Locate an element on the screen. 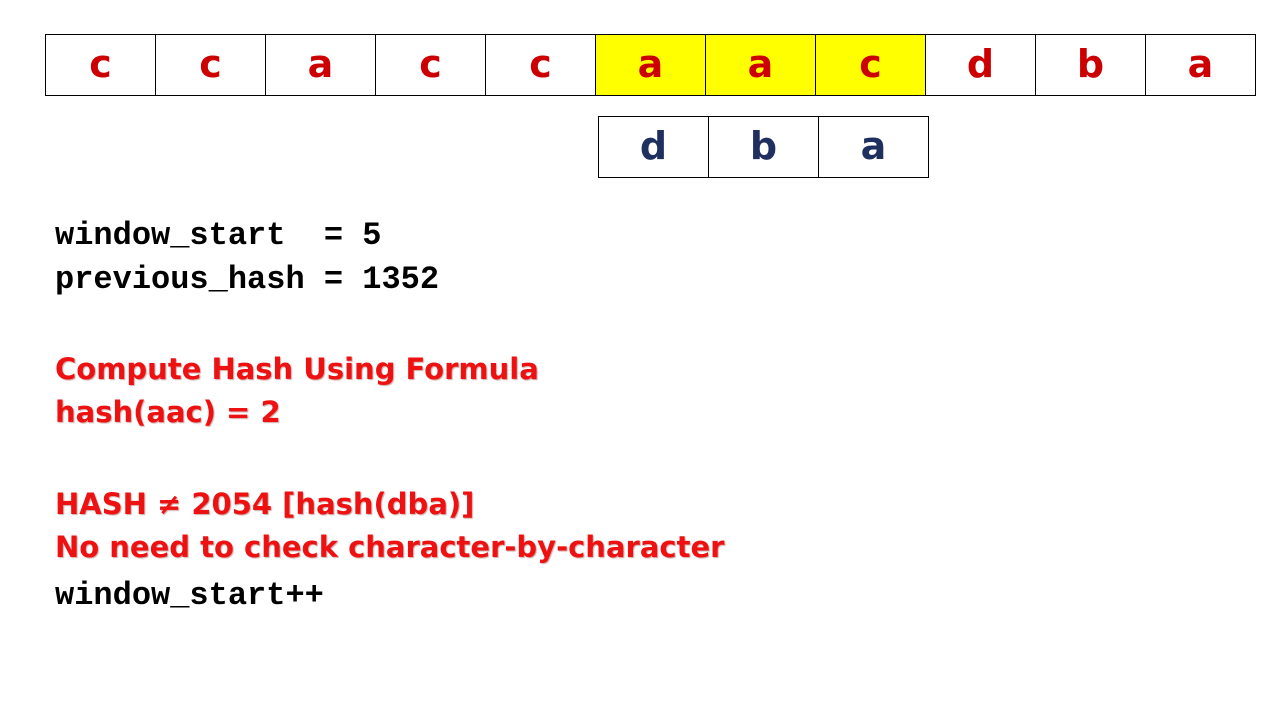 This screenshot has width=1280, height=720. pattern-array: dba is located at coordinates (763, 147).